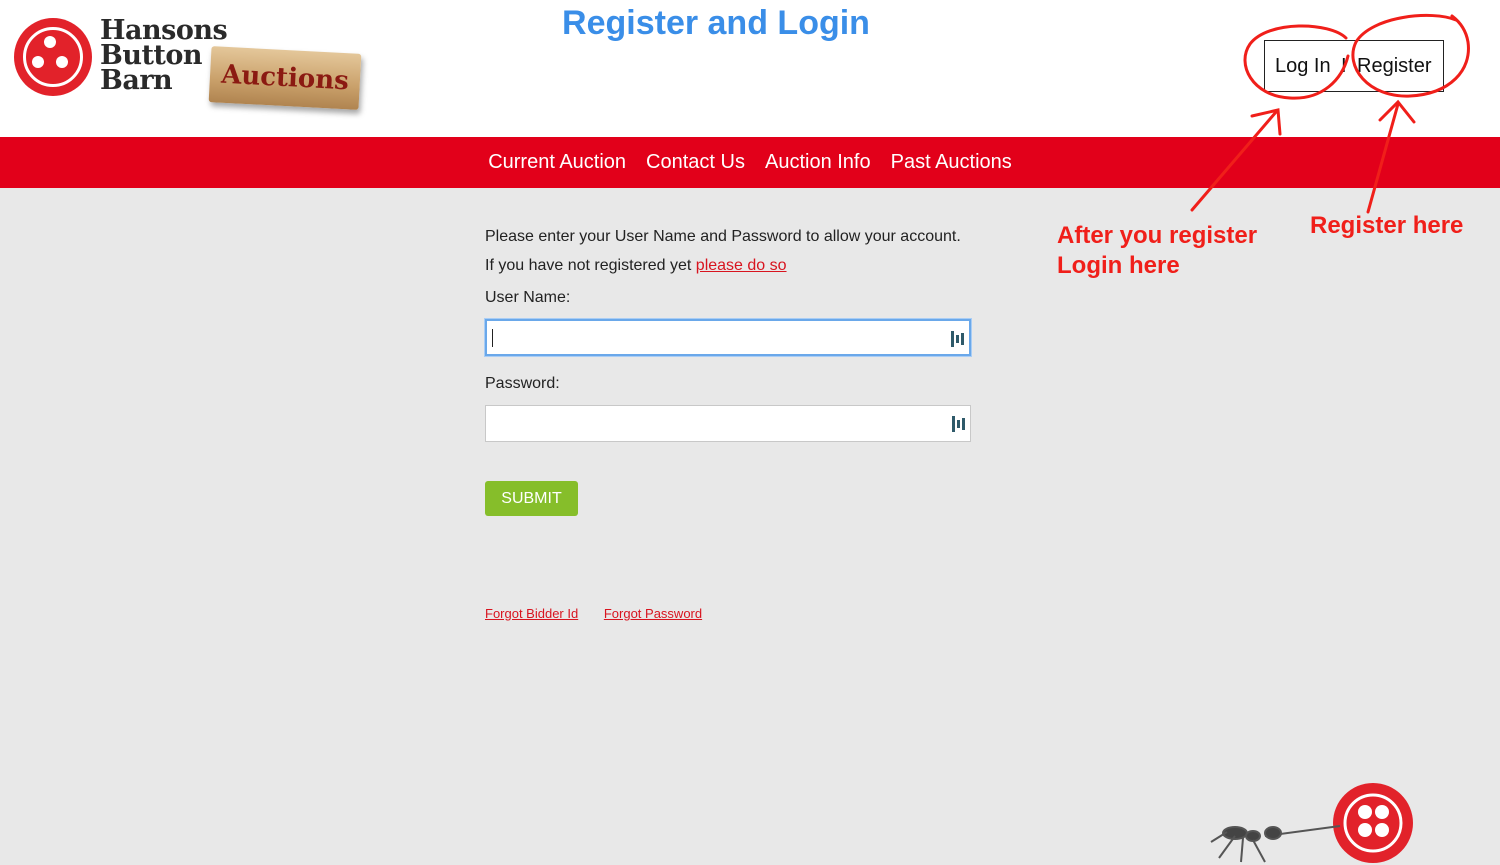 The width and height of the screenshot is (1500, 865). Describe the element at coordinates (531, 498) in the screenshot. I see `submit-button: SUBMIT` at that location.